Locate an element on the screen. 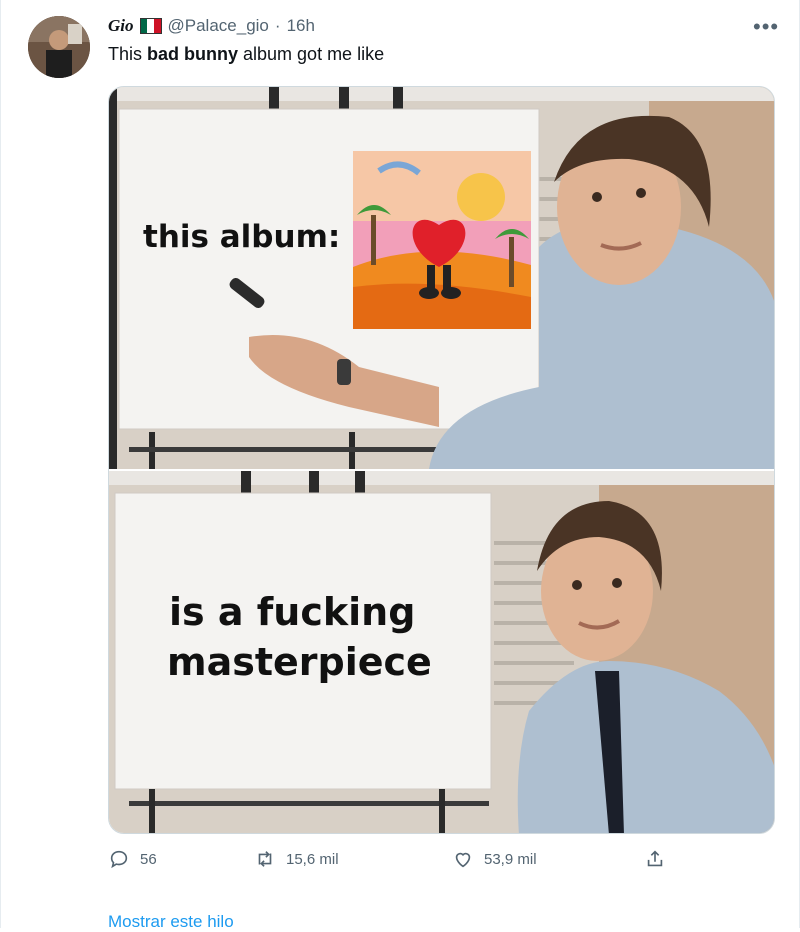  reply-count: 56 is located at coordinates (148, 859).